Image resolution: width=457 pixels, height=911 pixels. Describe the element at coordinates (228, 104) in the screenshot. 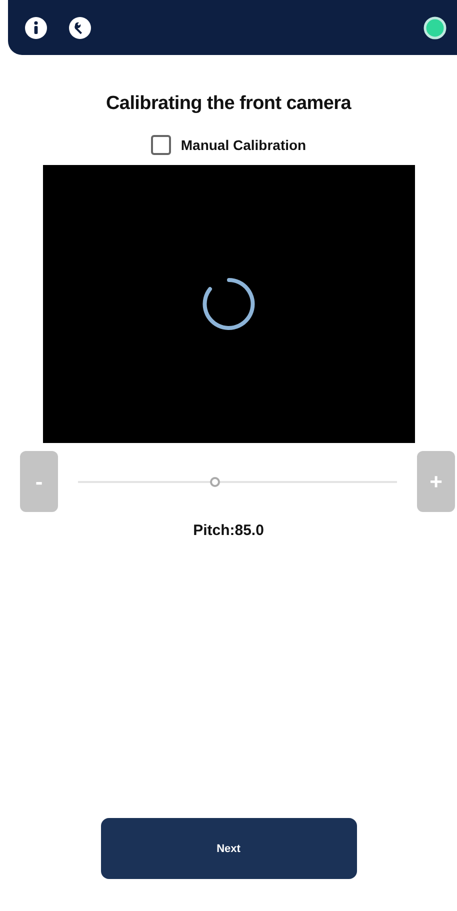

I see `page-title: Calibrating the front camera` at that location.